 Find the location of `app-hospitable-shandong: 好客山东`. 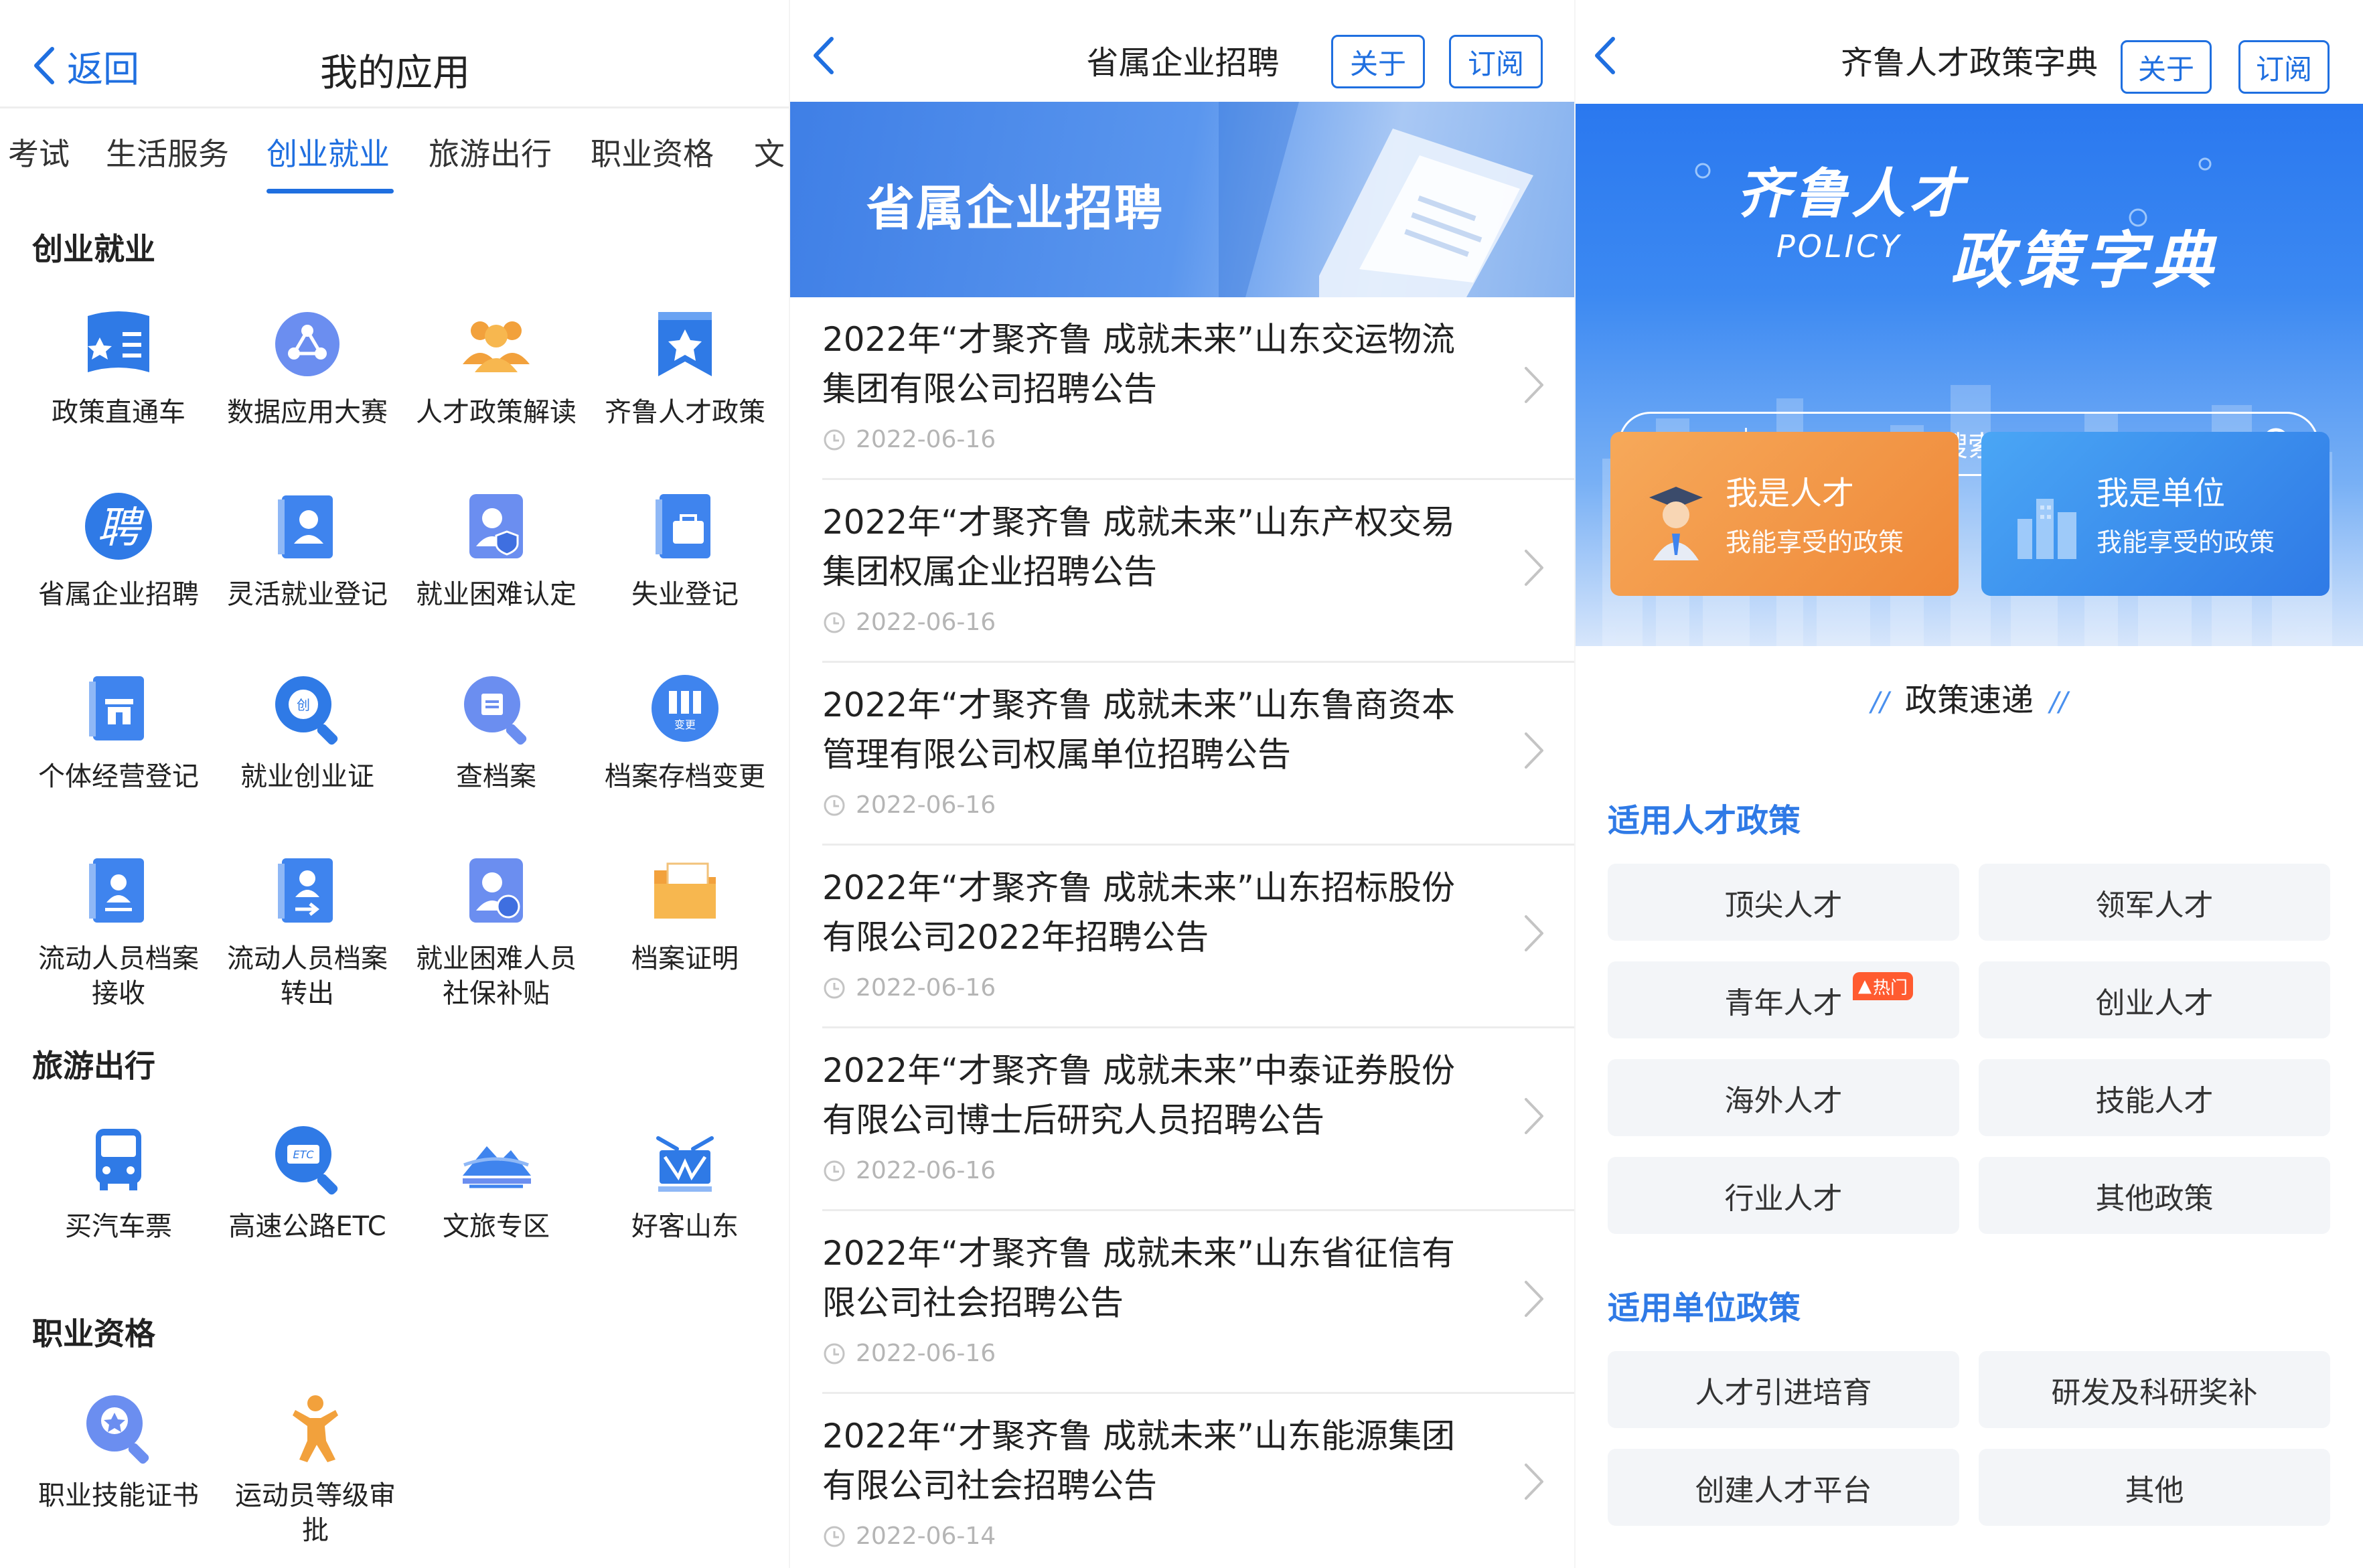

app-hospitable-shandong: 好客山东 is located at coordinates (685, 1177).